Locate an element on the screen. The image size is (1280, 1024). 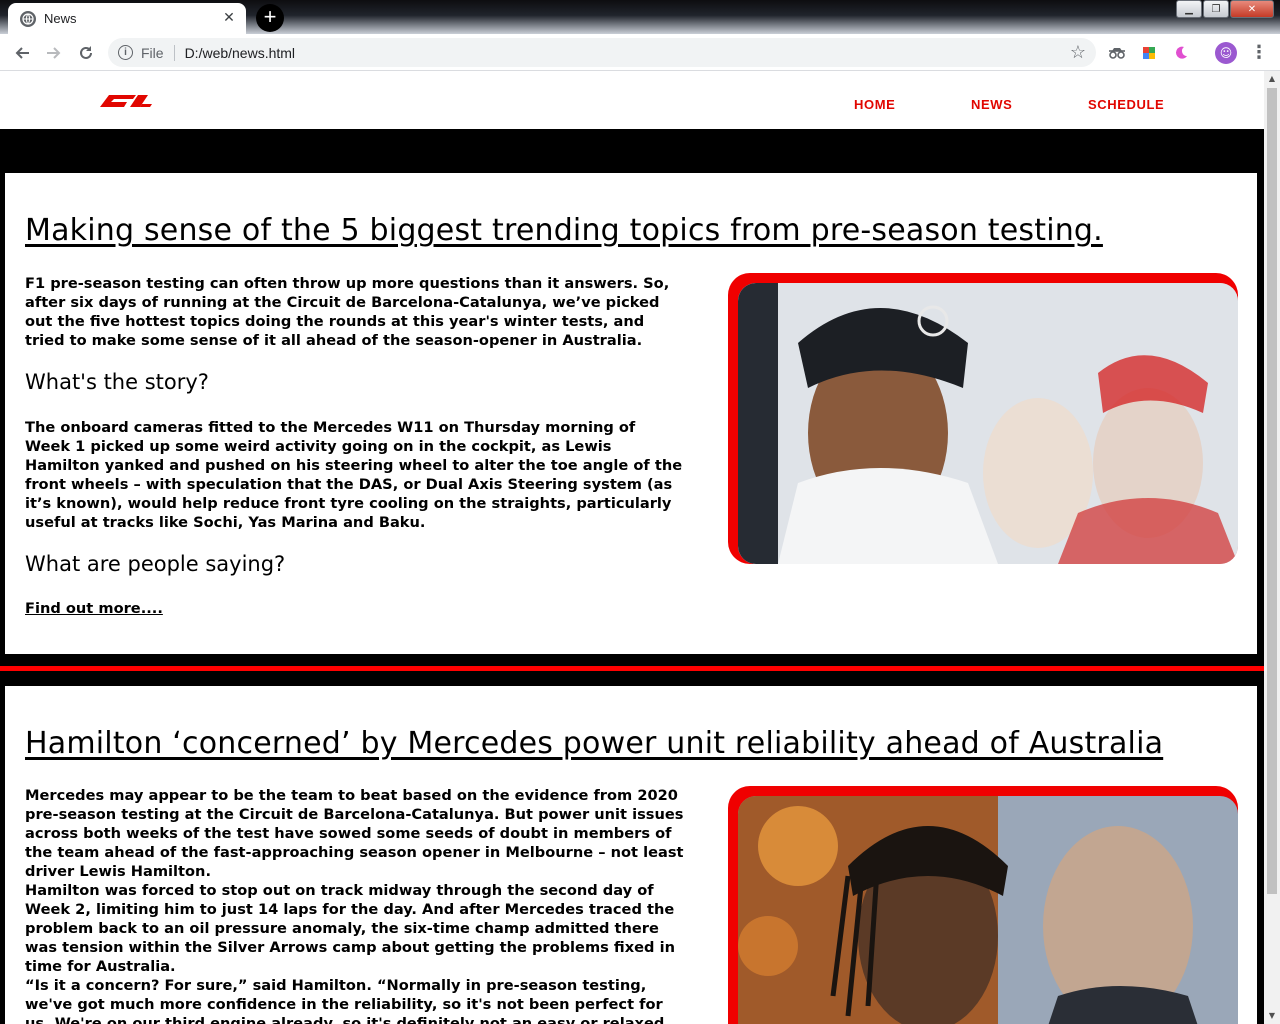
address-bar: i File D:/web/news.html ☆ is located at coordinates (602, 52).